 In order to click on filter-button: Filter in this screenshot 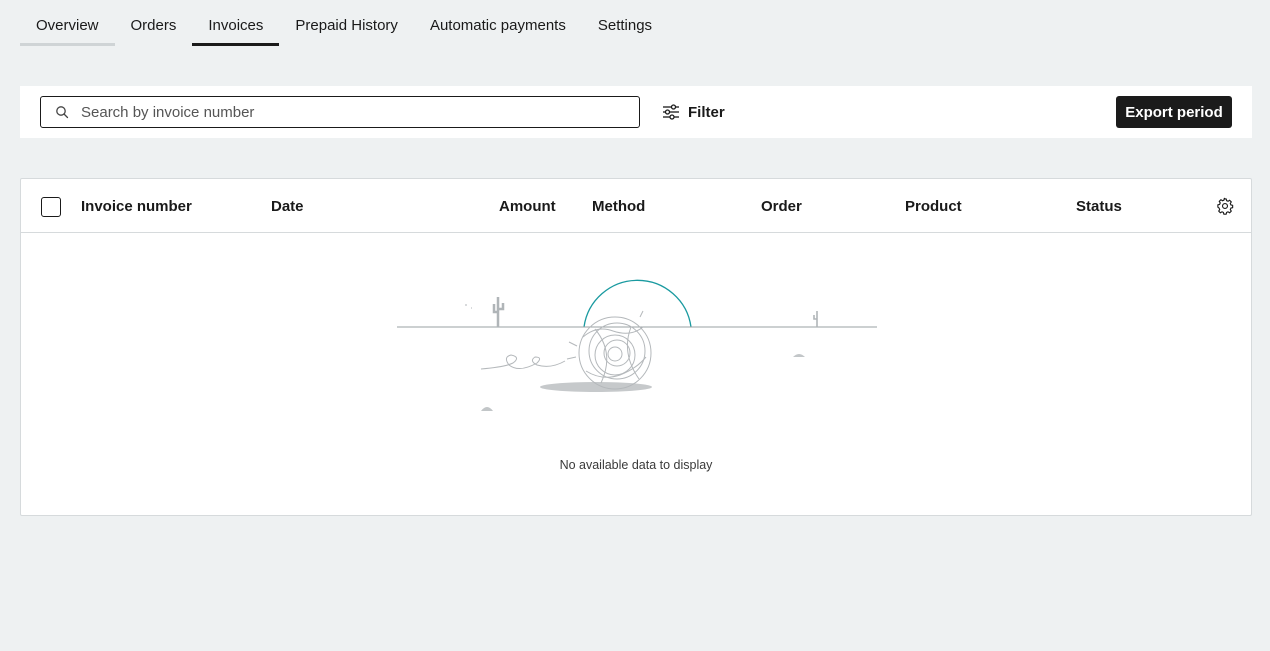, I will do `click(693, 112)`.